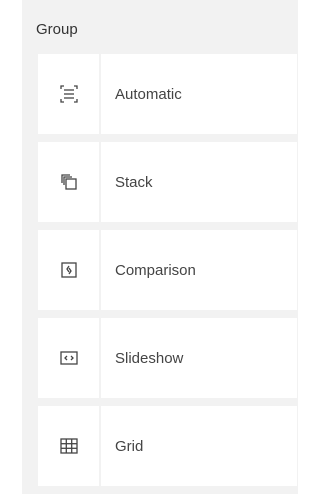 The image size is (320, 494). I want to click on option-comparison: Comparison, so click(167, 270).